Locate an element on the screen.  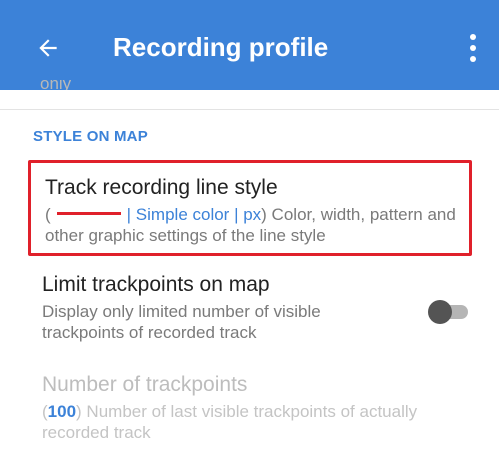
line-color-swatch is located at coordinates (88, 214).